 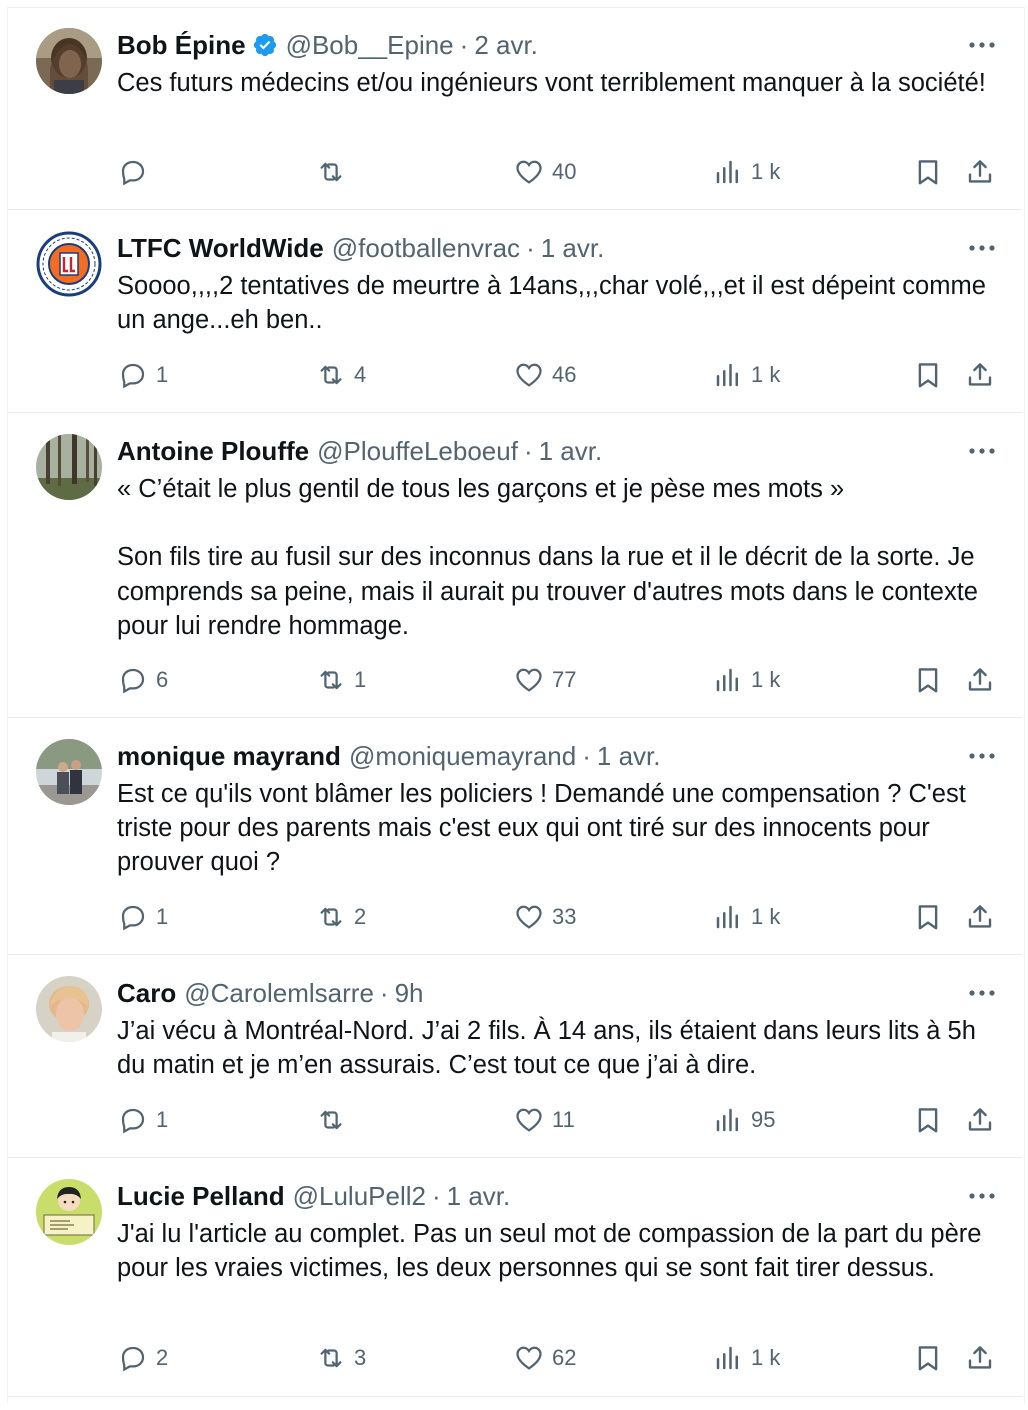 What do you see at coordinates (426, 248) in the screenshot?
I see `author-handle: @footballenvrac` at bounding box center [426, 248].